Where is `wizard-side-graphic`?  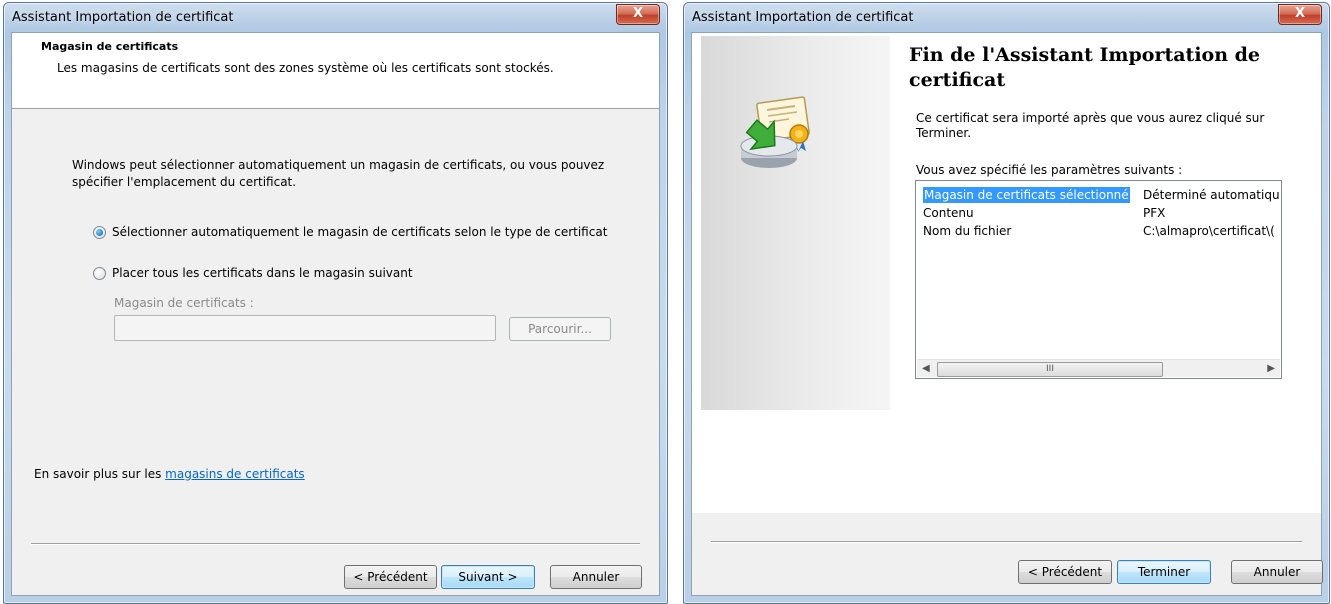 wizard-side-graphic is located at coordinates (795, 223).